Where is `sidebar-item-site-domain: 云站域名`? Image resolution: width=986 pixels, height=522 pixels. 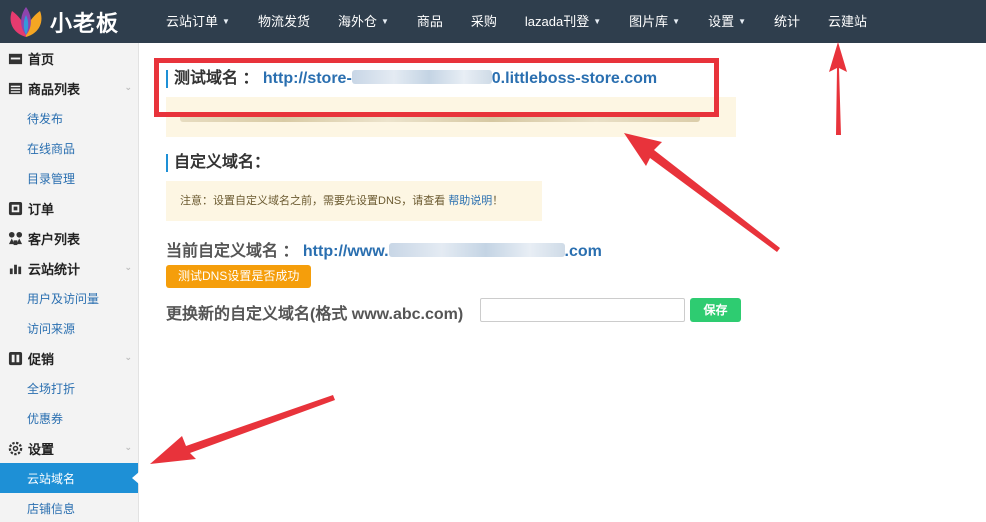 sidebar-item-site-domain: 云站域名 is located at coordinates (69, 478).